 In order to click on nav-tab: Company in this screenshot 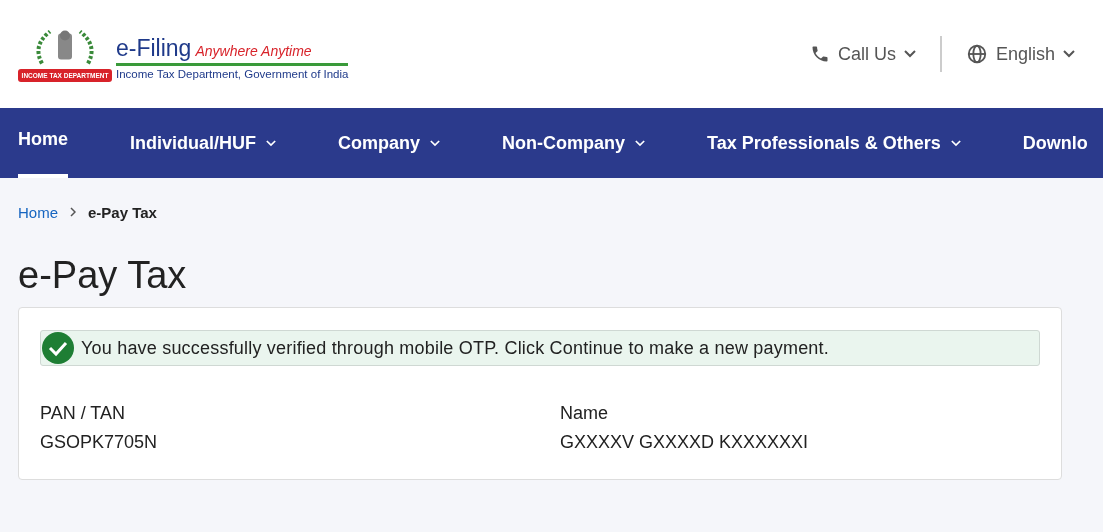, I will do `click(389, 143)`.